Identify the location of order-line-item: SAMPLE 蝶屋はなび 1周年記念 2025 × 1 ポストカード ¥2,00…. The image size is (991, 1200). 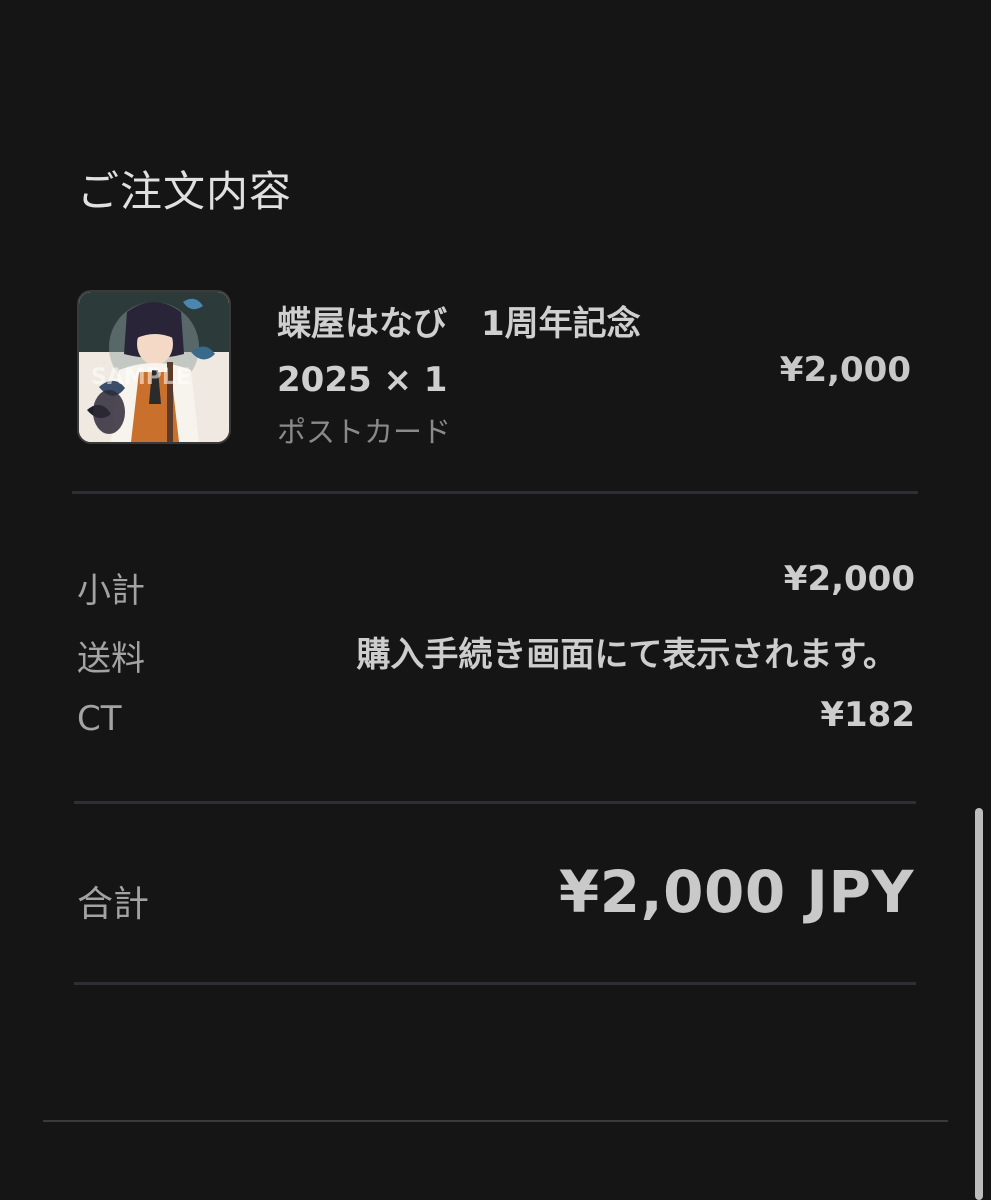
(496, 370).